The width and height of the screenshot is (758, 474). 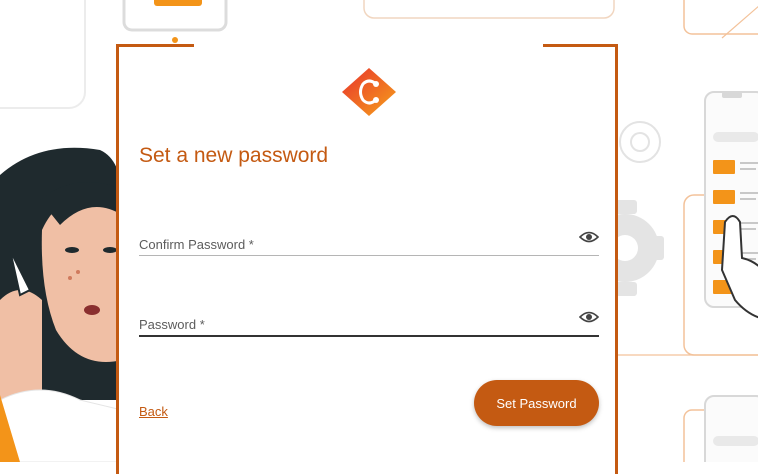 What do you see at coordinates (735, 137) in the screenshot?
I see `bg-search` at bounding box center [735, 137].